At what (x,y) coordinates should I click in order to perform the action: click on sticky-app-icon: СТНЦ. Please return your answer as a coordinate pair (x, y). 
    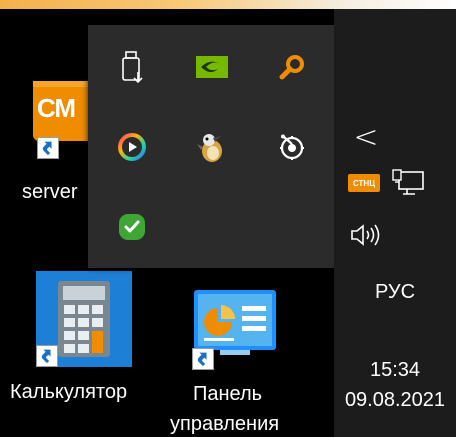
    Looking at the image, I should click on (364, 183).